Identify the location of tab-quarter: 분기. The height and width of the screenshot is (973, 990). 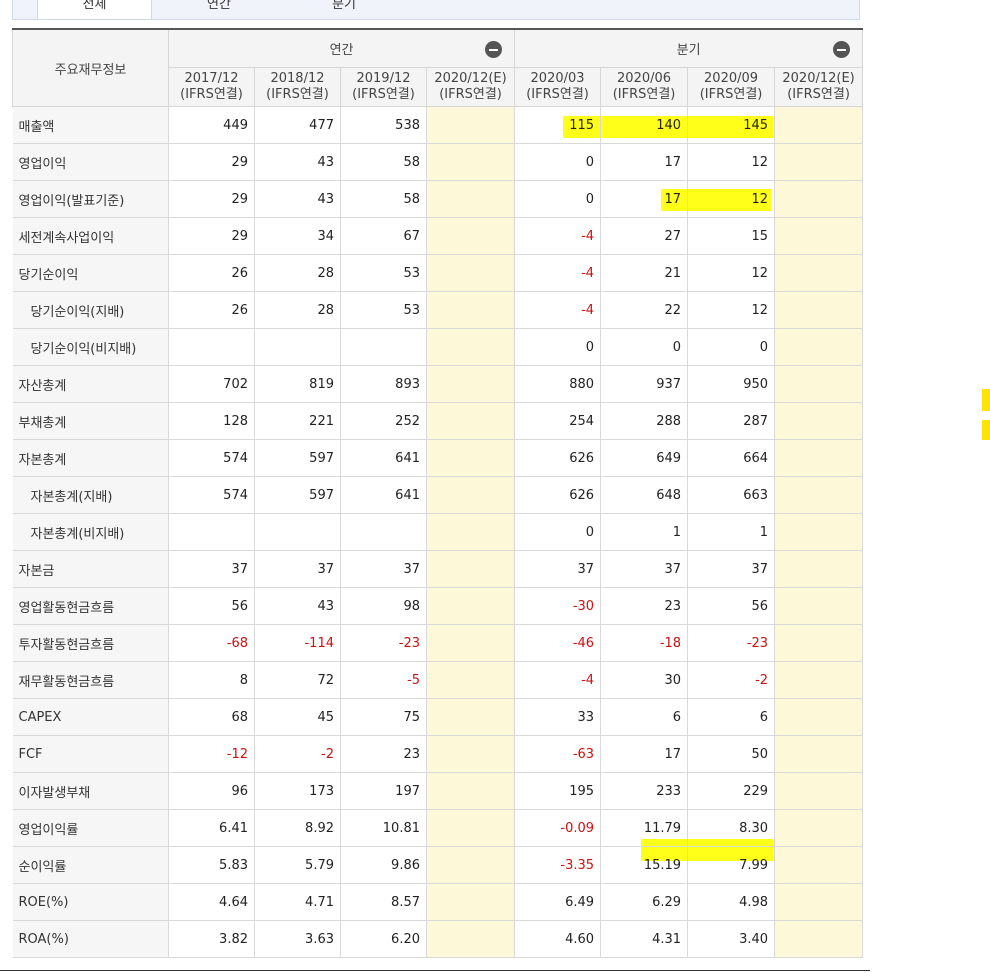
(344, 9).